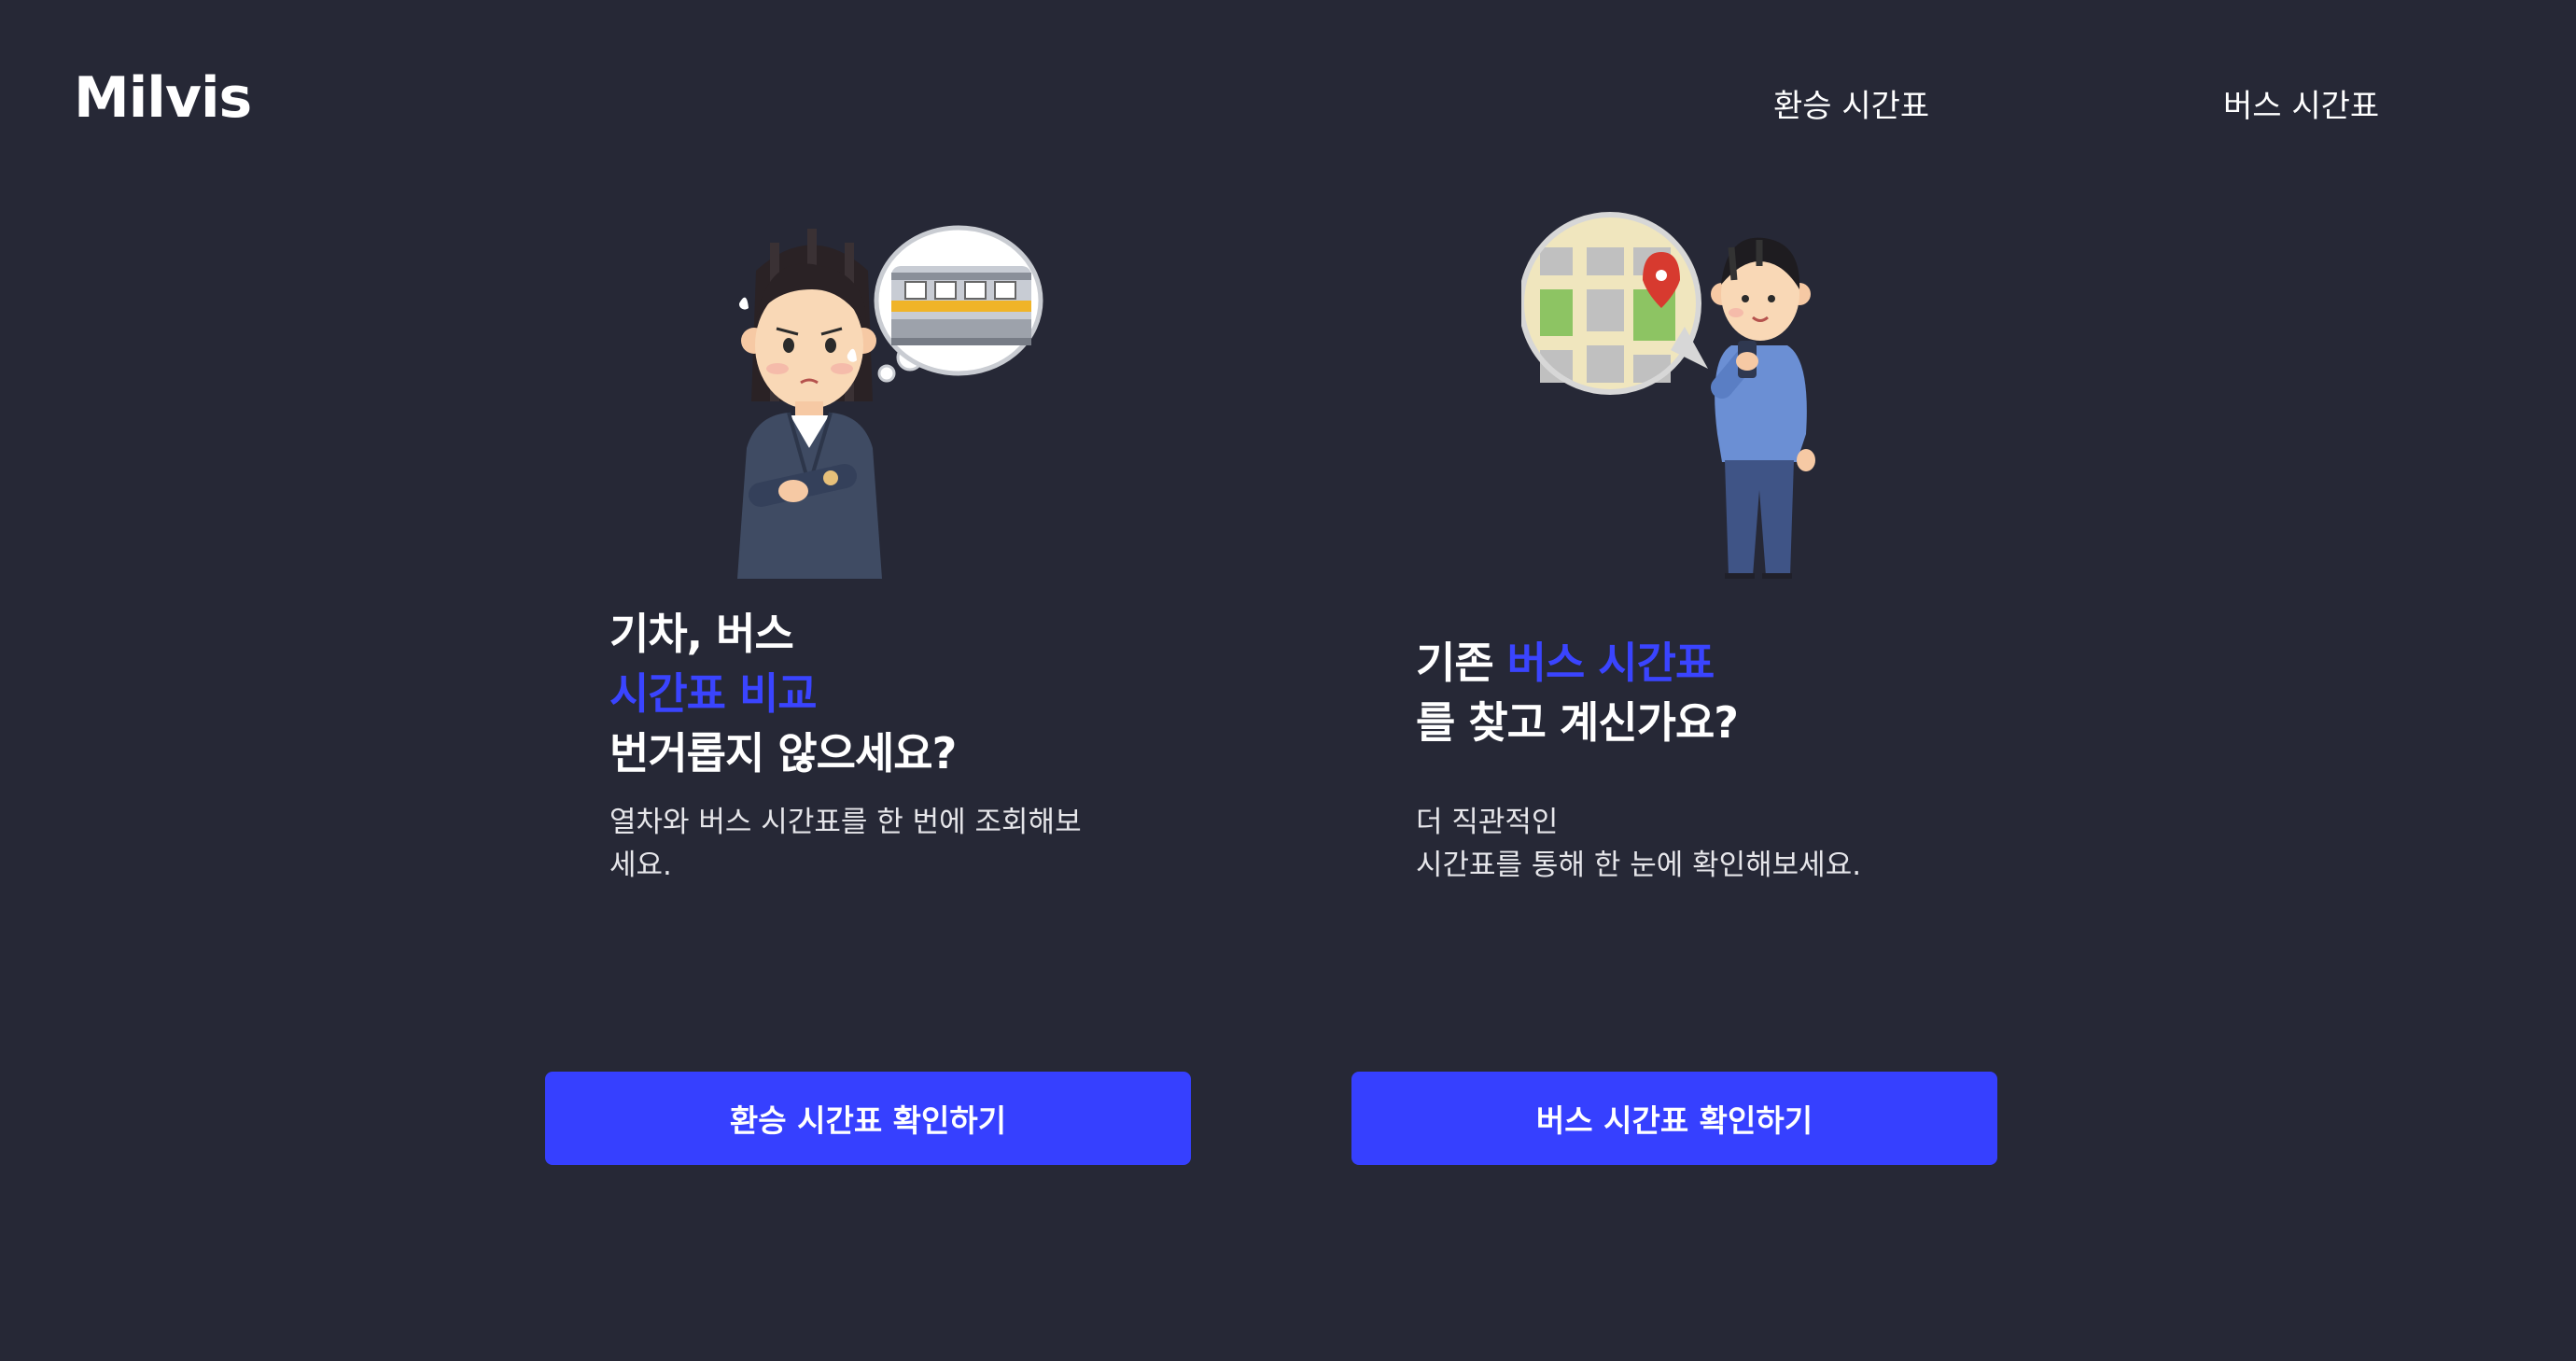  Describe the element at coordinates (1461, 663) in the screenshot. I see `headline-prefix: 기존` at that location.